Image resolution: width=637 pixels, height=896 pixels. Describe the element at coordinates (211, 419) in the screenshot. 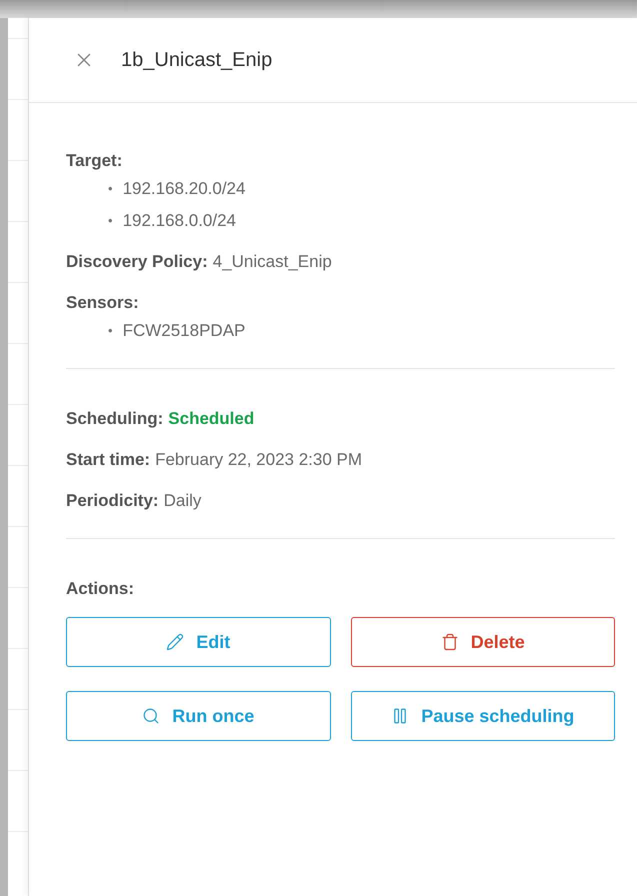

I see `status-value: Scheduled` at that location.